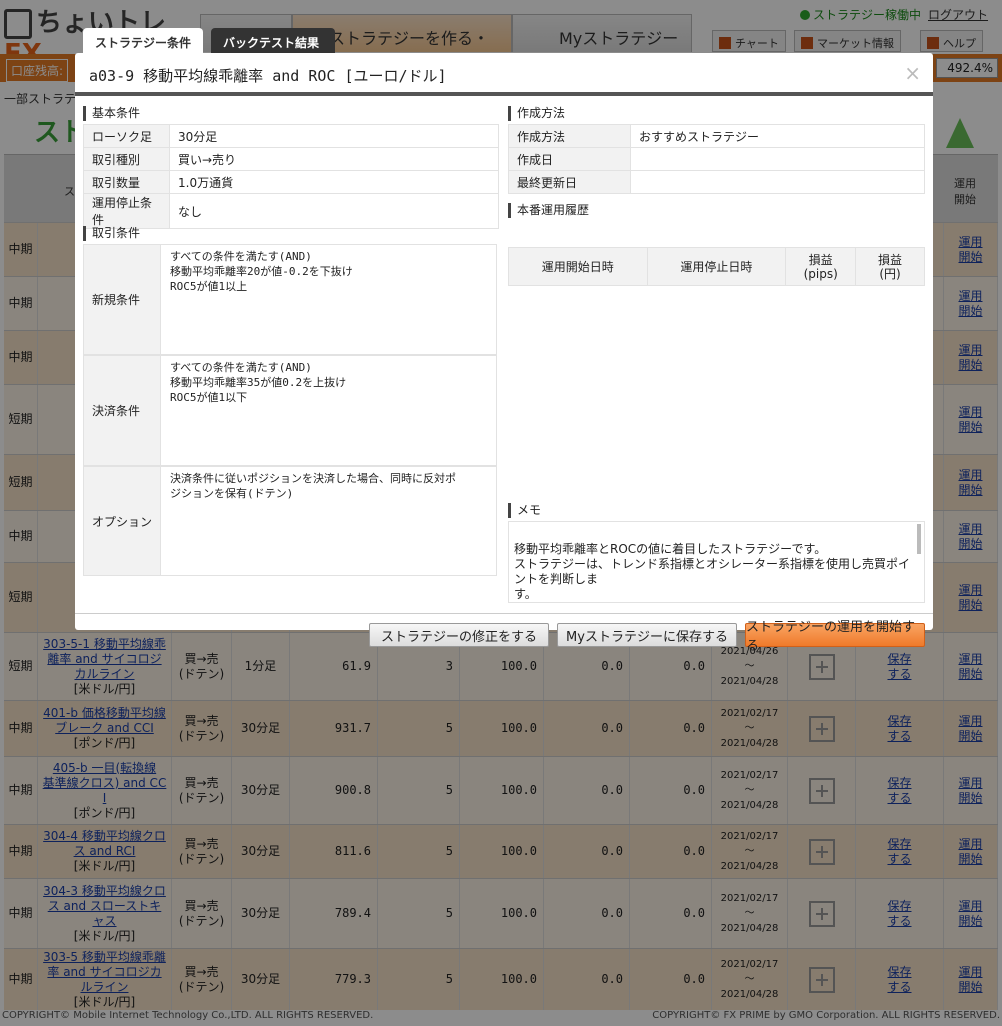  What do you see at coordinates (569, 136) in the screenshot?
I see `creation-key: 作成方法` at bounding box center [569, 136].